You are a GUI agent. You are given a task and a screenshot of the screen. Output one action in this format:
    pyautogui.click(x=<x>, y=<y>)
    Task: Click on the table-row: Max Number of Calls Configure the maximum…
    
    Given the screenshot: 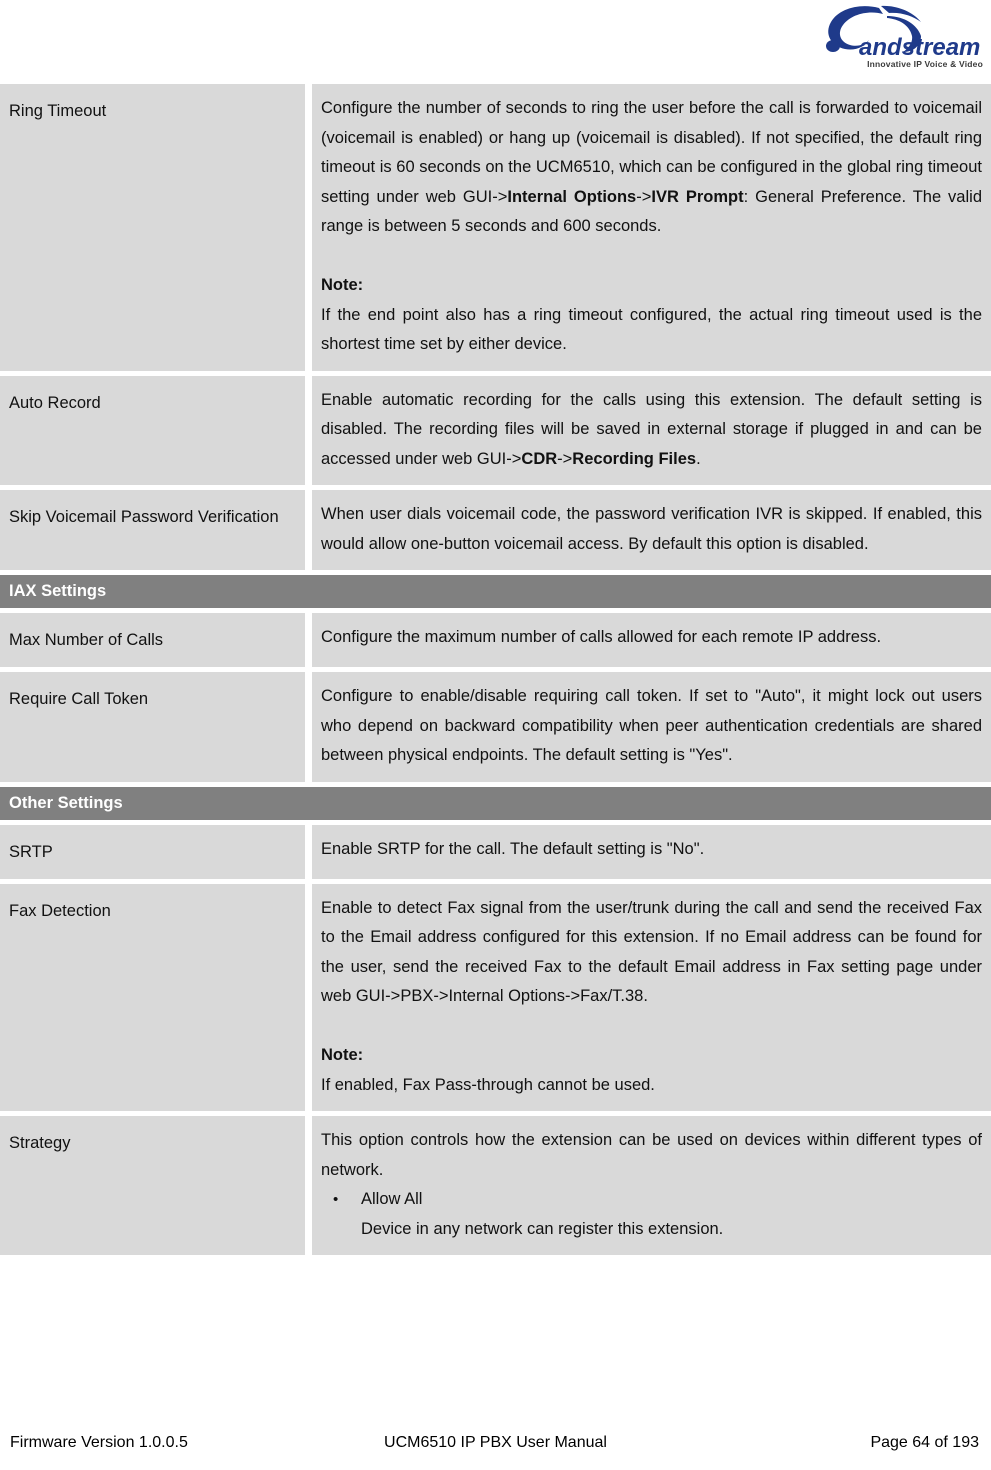 What is the action you would take?
    pyautogui.click(x=495, y=640)
    